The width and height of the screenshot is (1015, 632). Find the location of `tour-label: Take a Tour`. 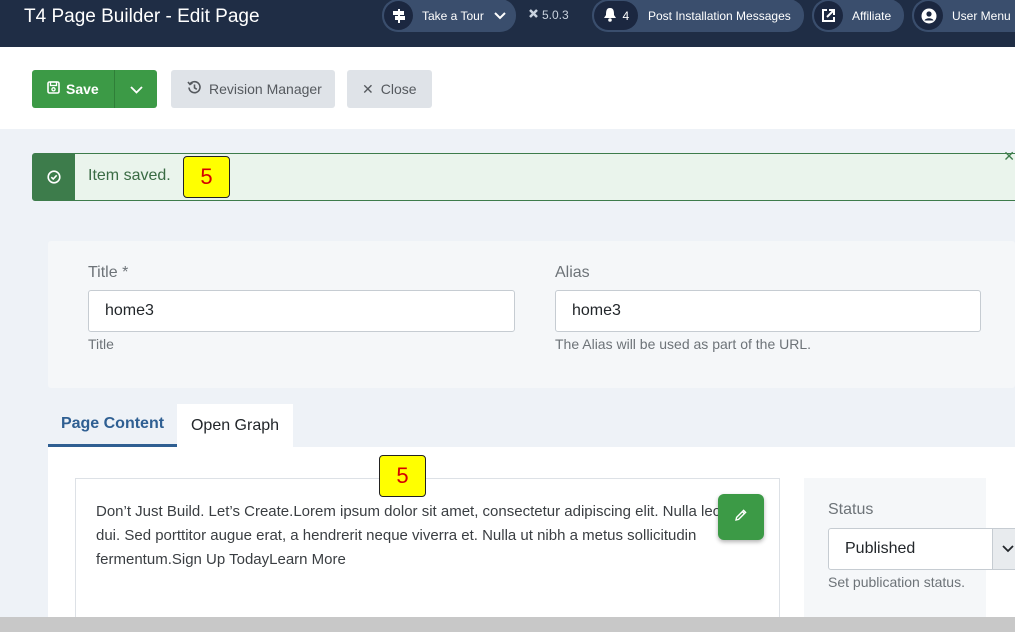

tour-label: Take a Tour is located at coordinates (453, 15).